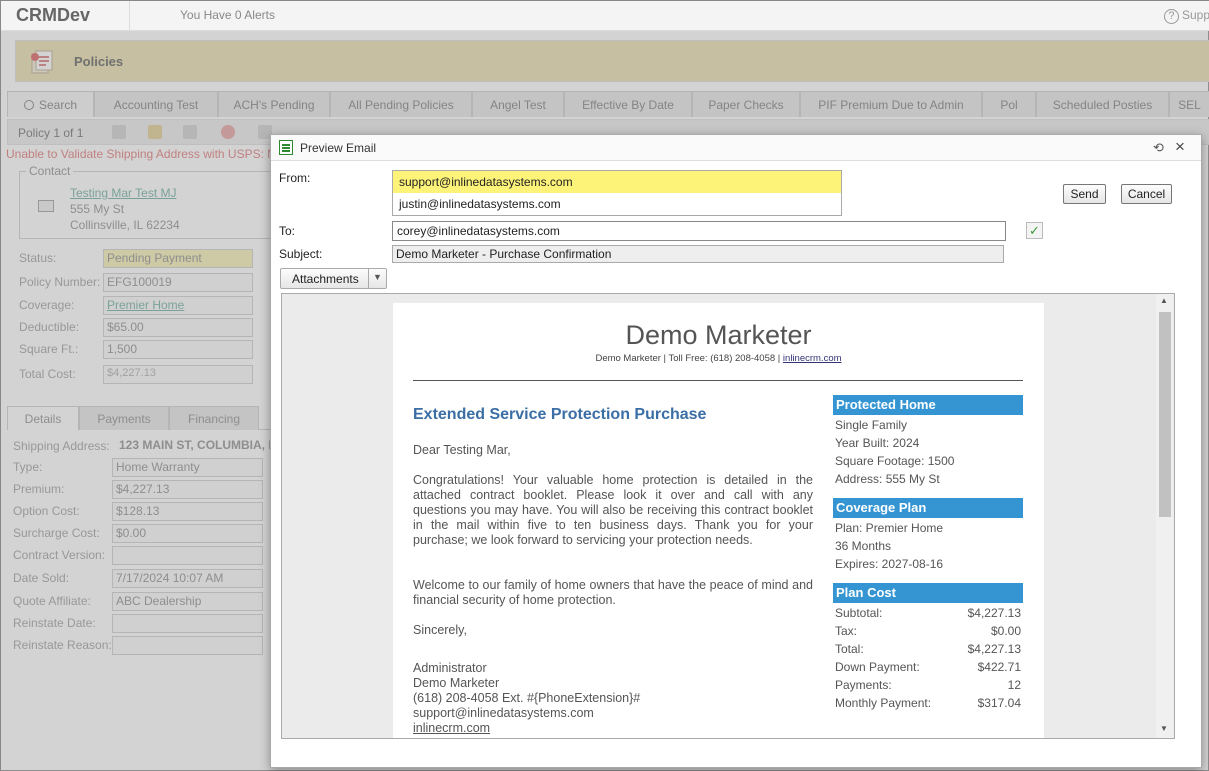 This screenshot has height=771, width=1209. I want to click on plan-cost-row: Tax: $0.00, so click(929, 633).